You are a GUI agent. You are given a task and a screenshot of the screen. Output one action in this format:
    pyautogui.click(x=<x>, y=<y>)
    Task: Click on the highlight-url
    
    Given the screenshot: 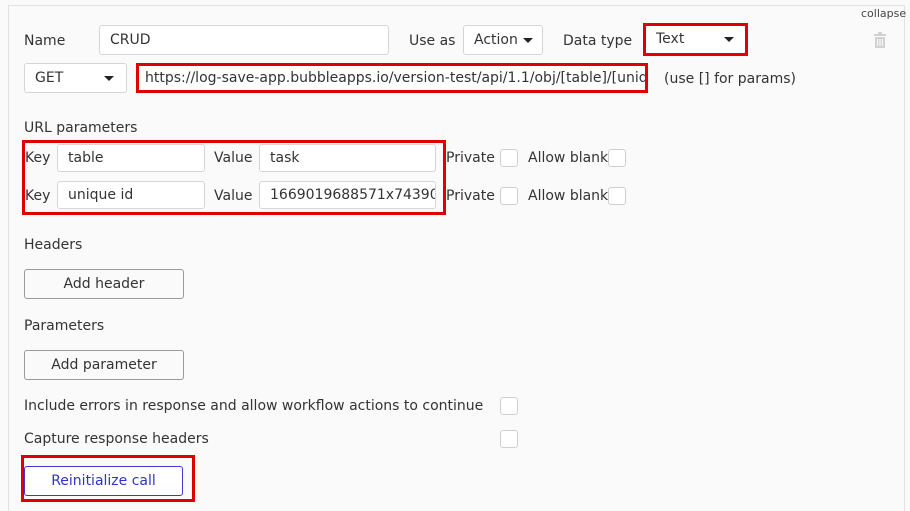 What is the action you would take?
    pyautogui.click(x=392, y=78)
    